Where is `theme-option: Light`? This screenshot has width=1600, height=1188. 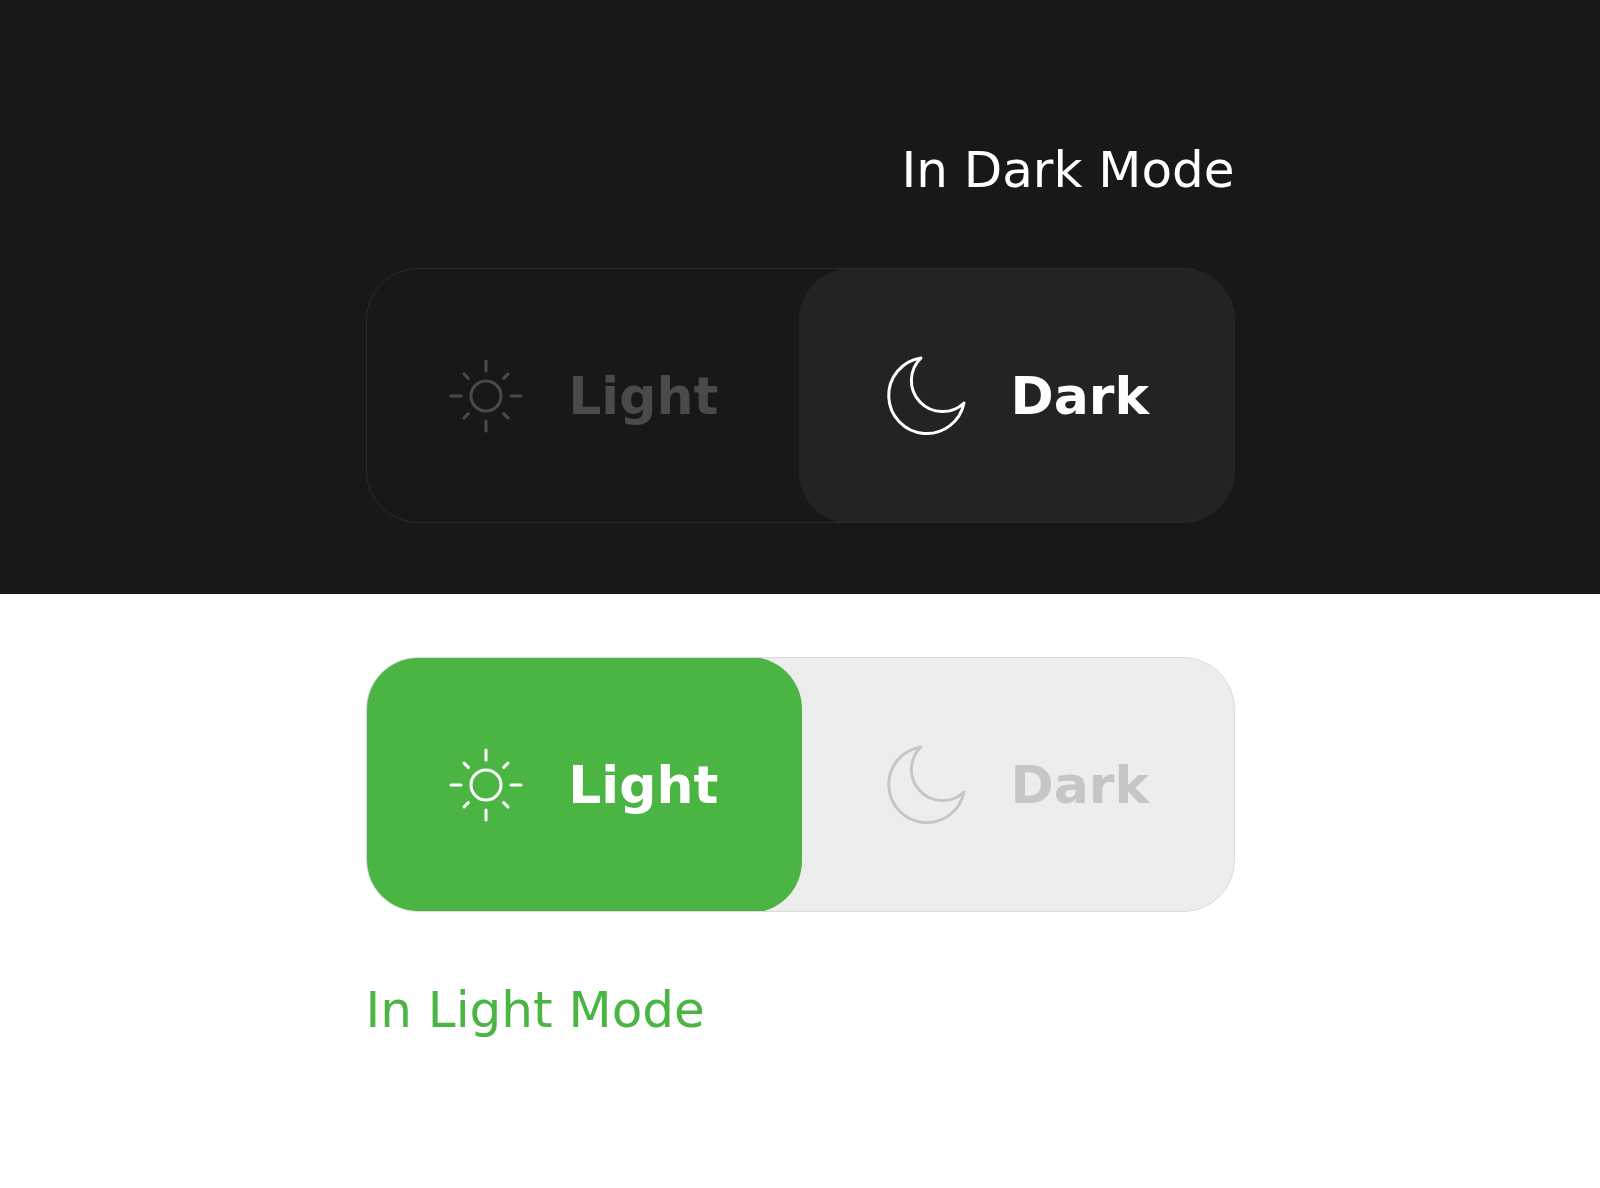
theme-option: Light is located at coordinates (584, 784).